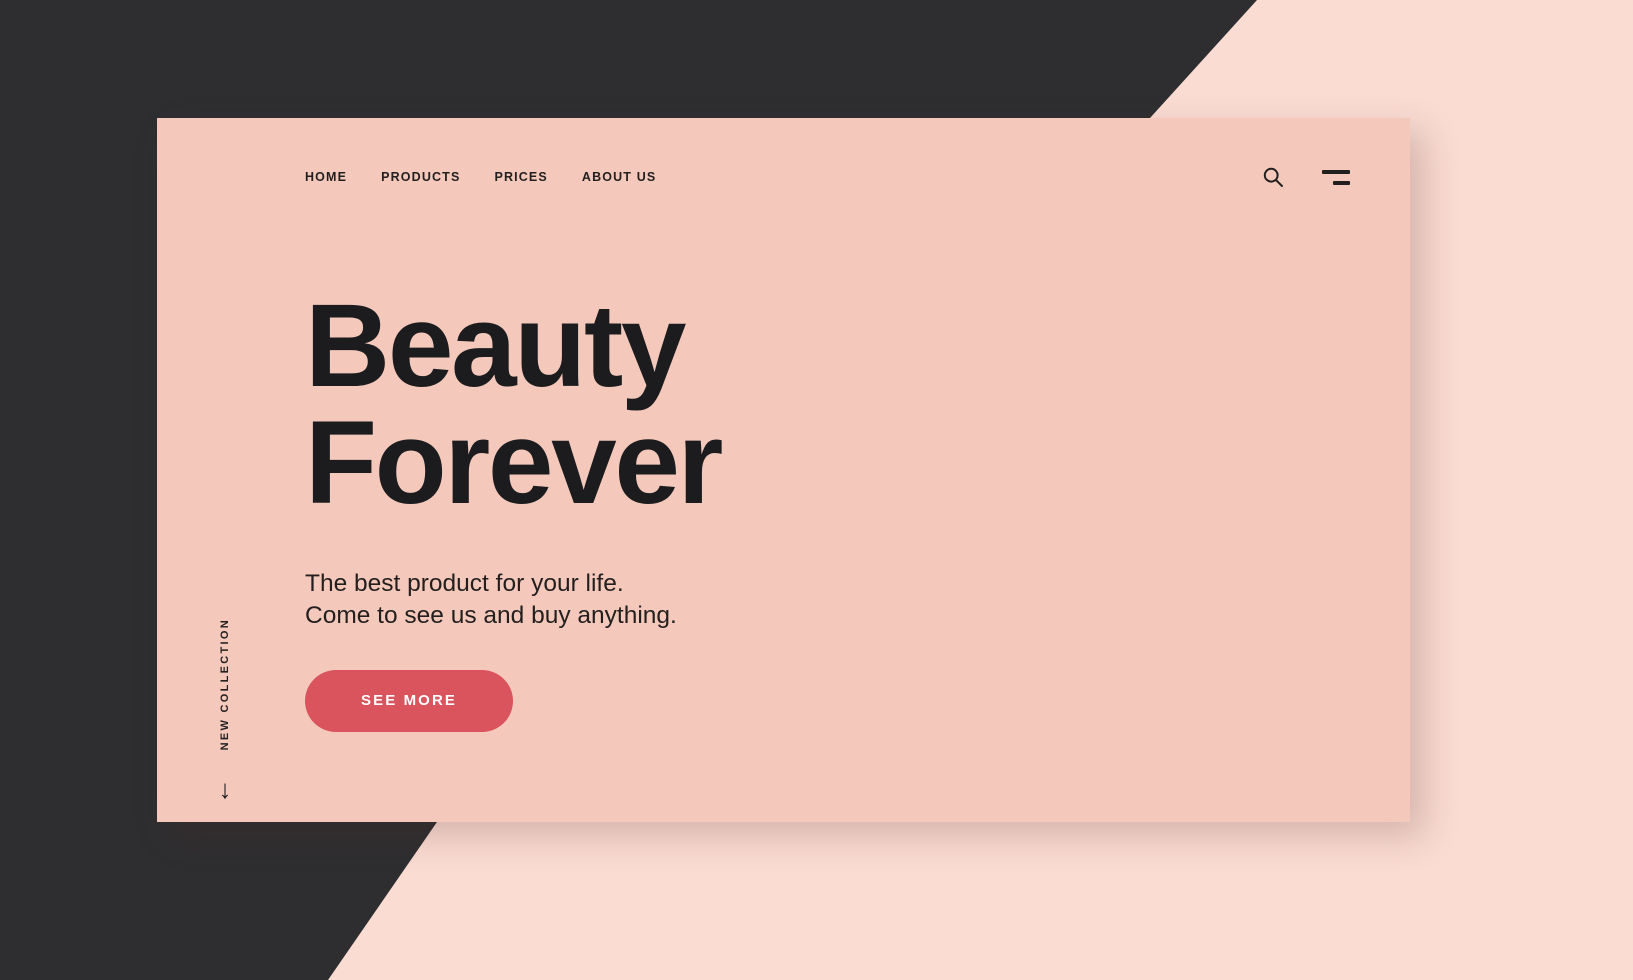 The width and height of the screenshot is (1633, 980). I want to click on side-rail: NEW COLLECTION ↓, so click(225, 710).